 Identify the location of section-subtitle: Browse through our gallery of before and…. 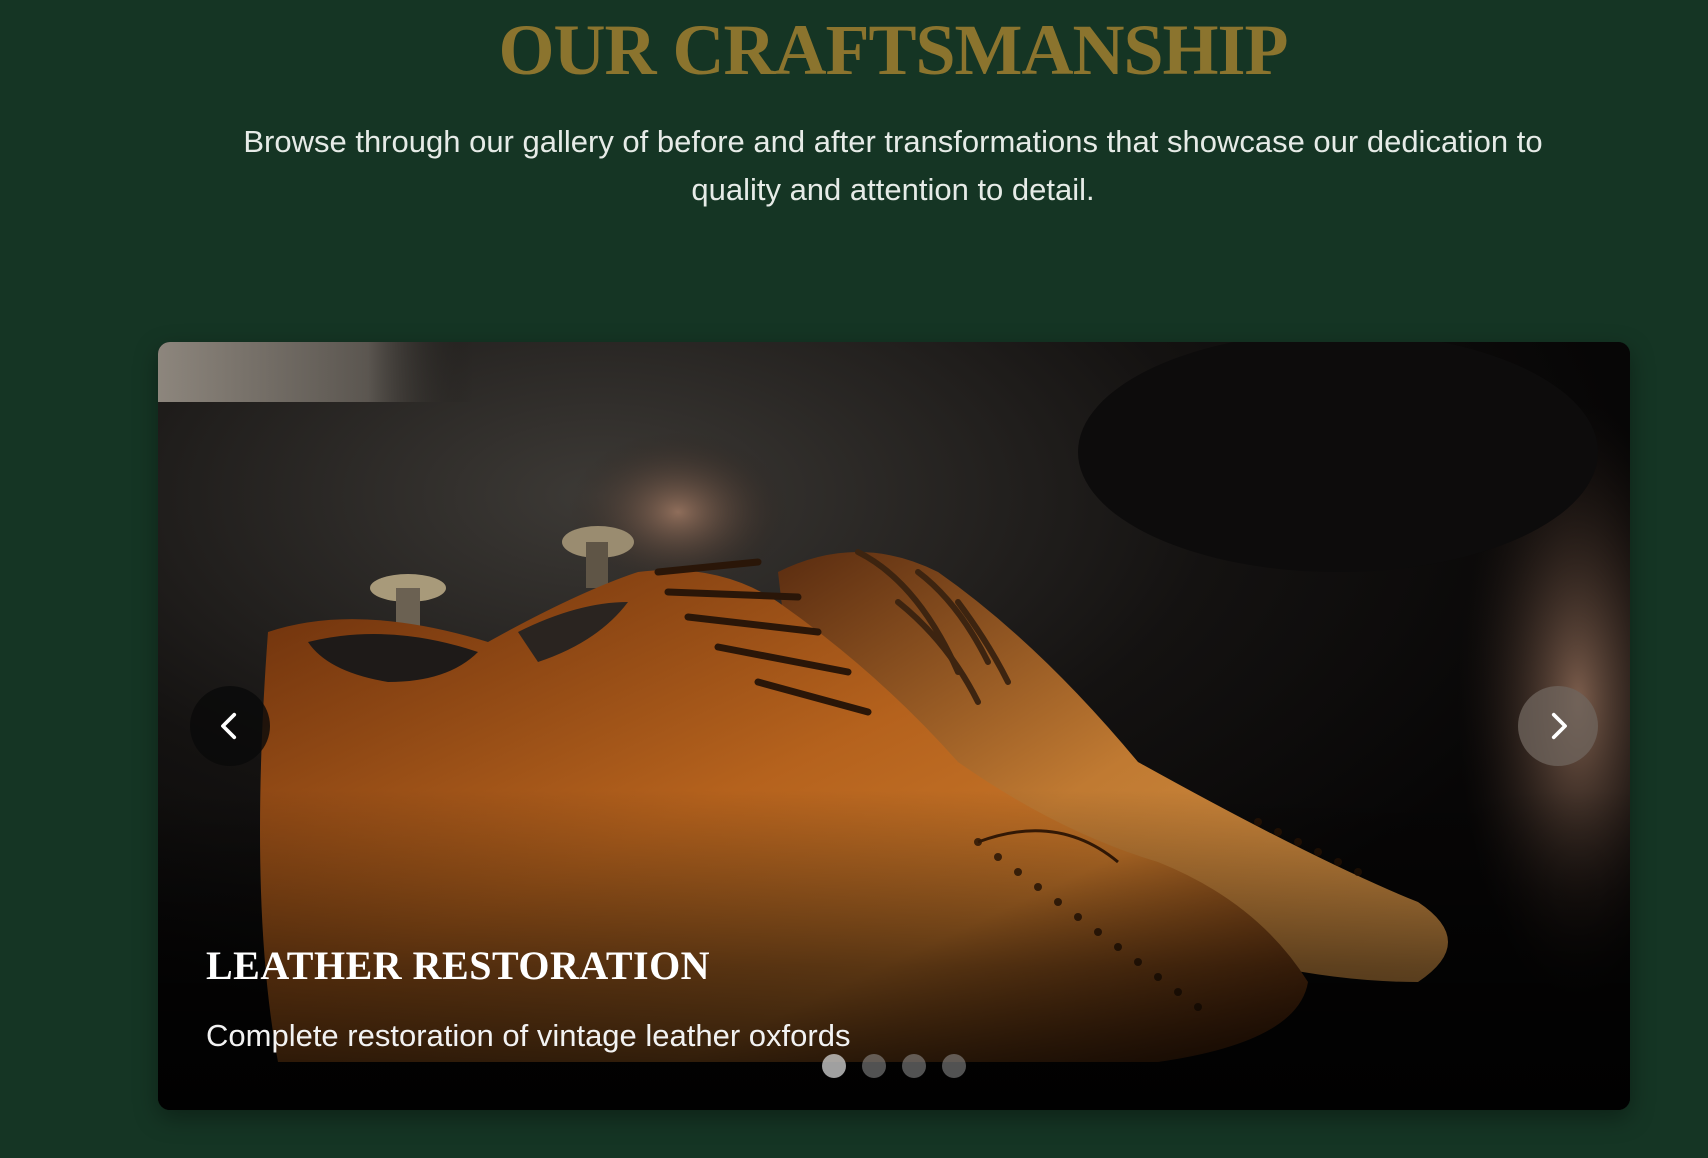
(893, 165).